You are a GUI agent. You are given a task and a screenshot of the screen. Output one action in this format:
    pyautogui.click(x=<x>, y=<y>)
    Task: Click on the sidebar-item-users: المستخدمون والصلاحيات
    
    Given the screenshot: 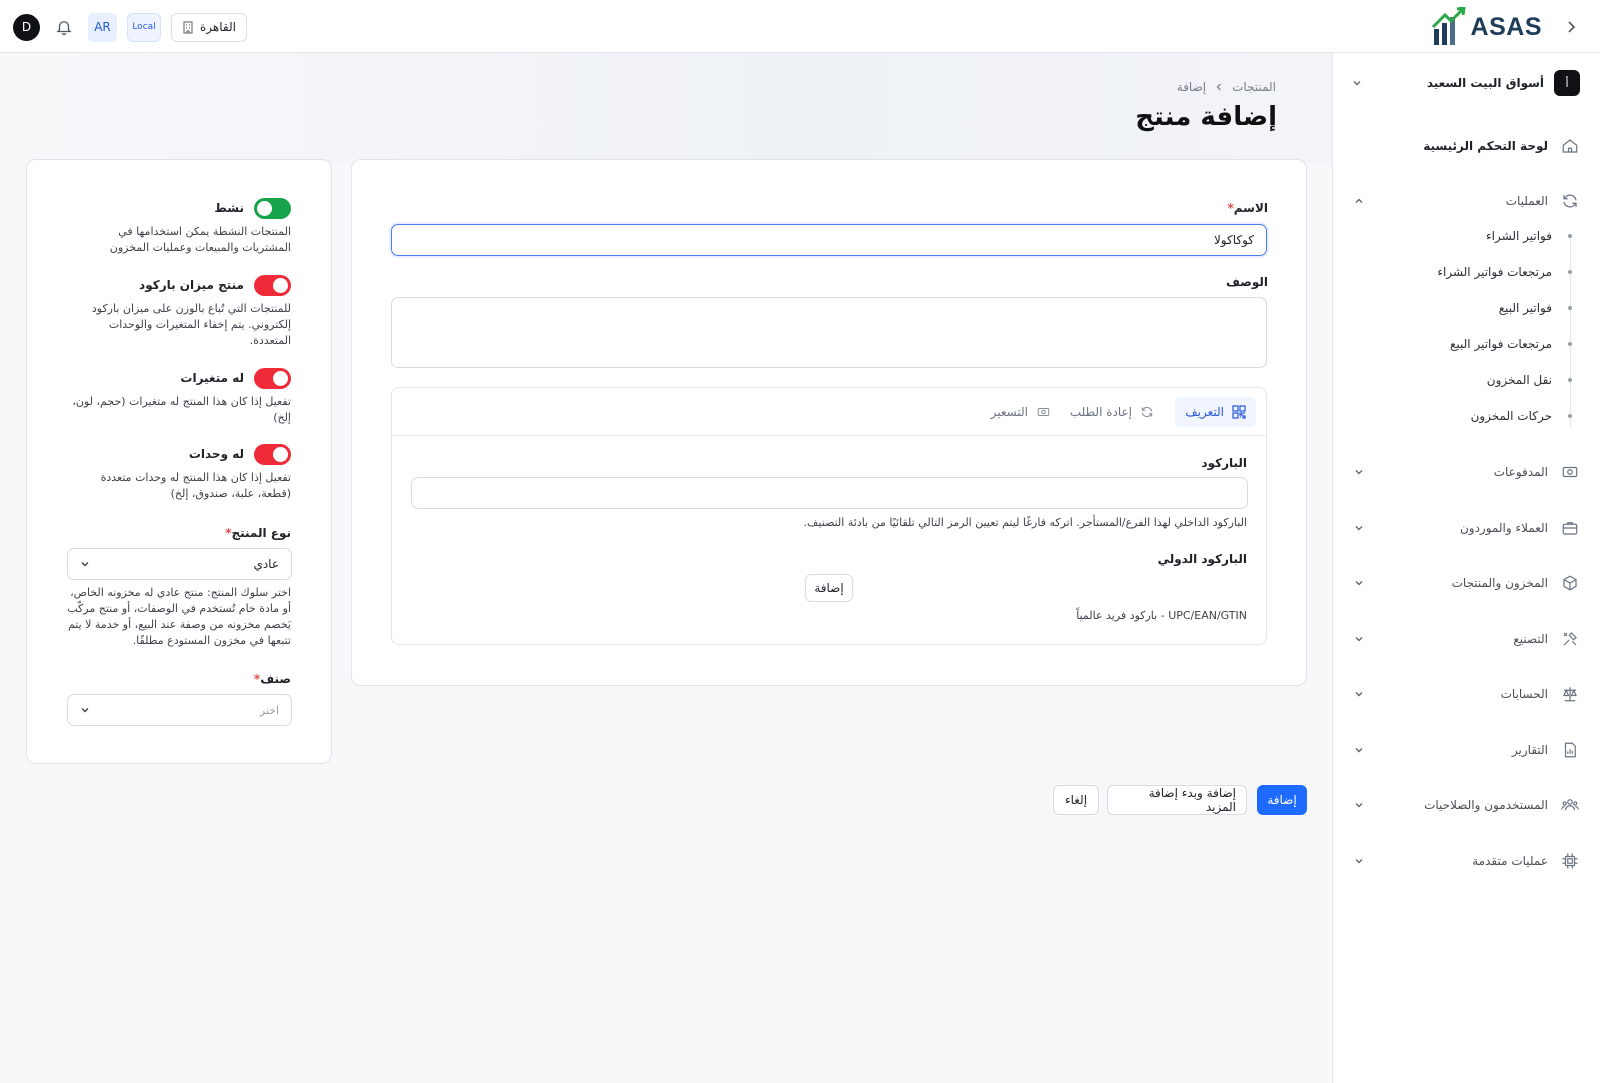 What is the action you would take?
    pyautogui.click(x=1466, y=805)
    